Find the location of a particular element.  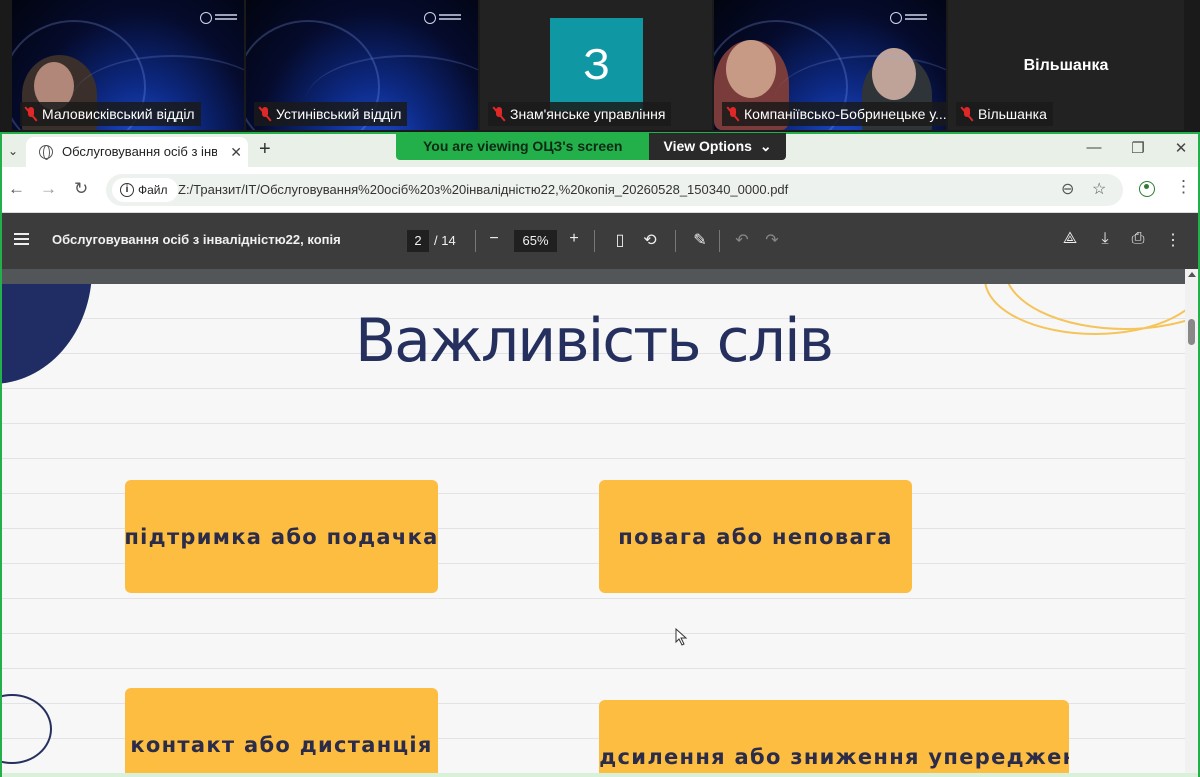

redo-icon: ↷ is located at coordinates (772, 240).